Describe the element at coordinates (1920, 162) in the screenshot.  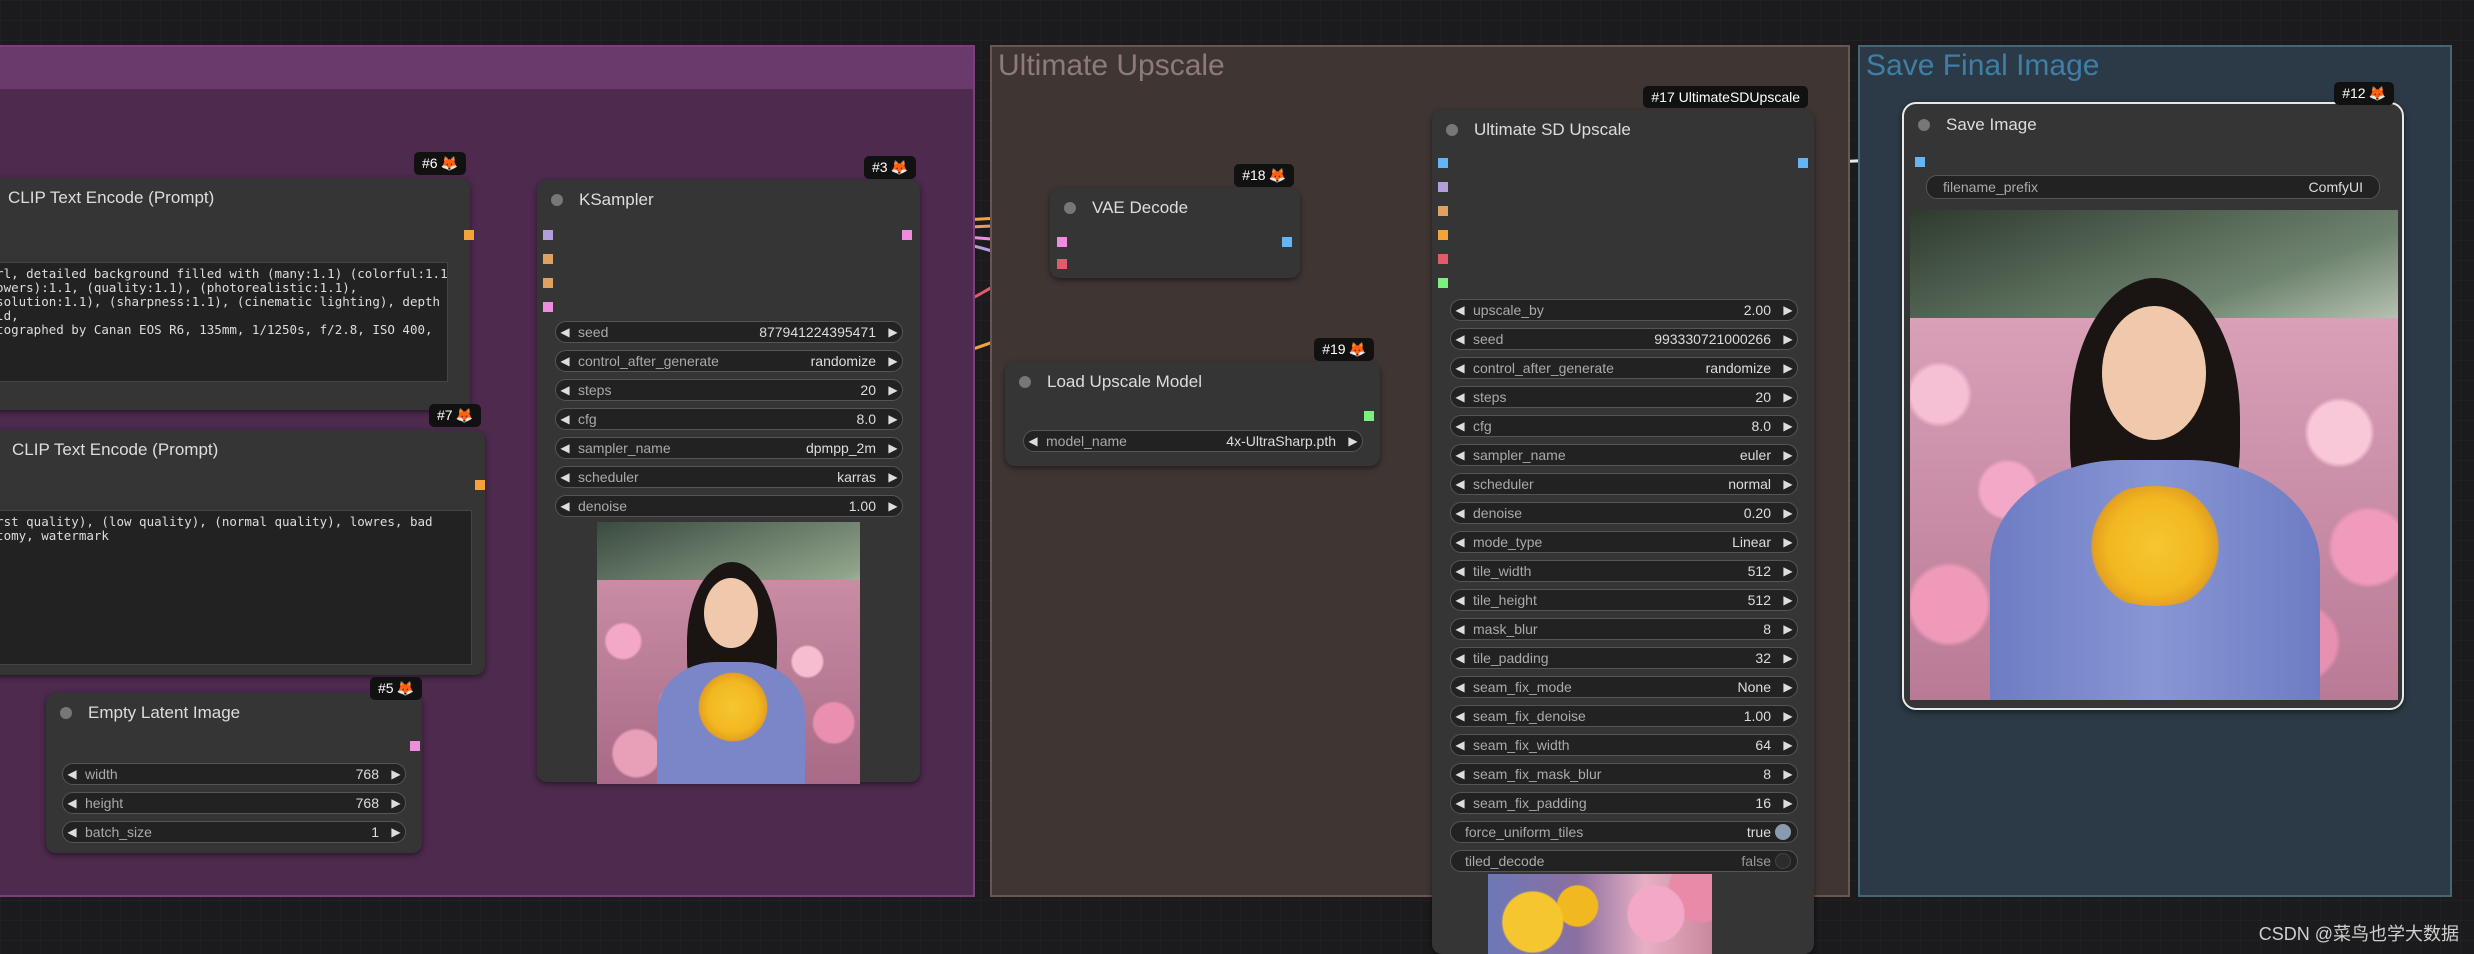
I see `input-port-images` at that location.